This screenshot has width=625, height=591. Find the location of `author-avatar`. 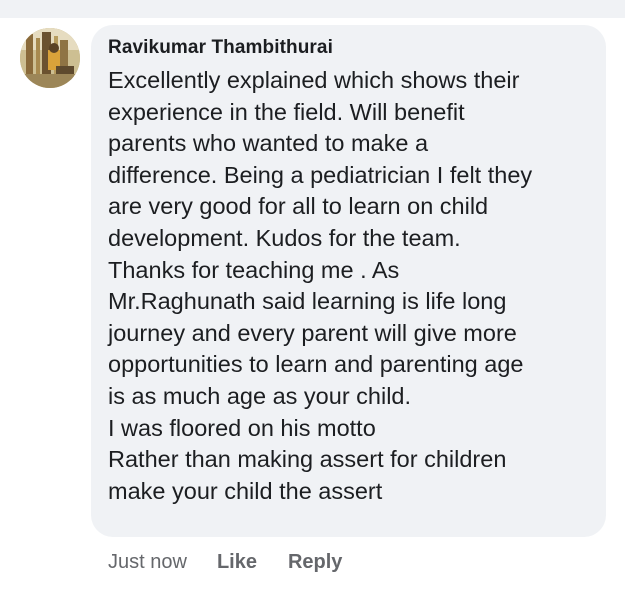

author-avatar is located at coordinates (50, 58).